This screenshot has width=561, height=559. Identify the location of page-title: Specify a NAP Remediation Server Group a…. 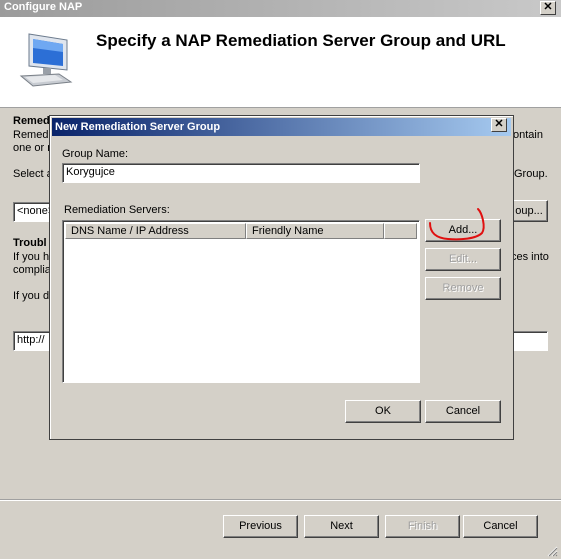
(301, 40).